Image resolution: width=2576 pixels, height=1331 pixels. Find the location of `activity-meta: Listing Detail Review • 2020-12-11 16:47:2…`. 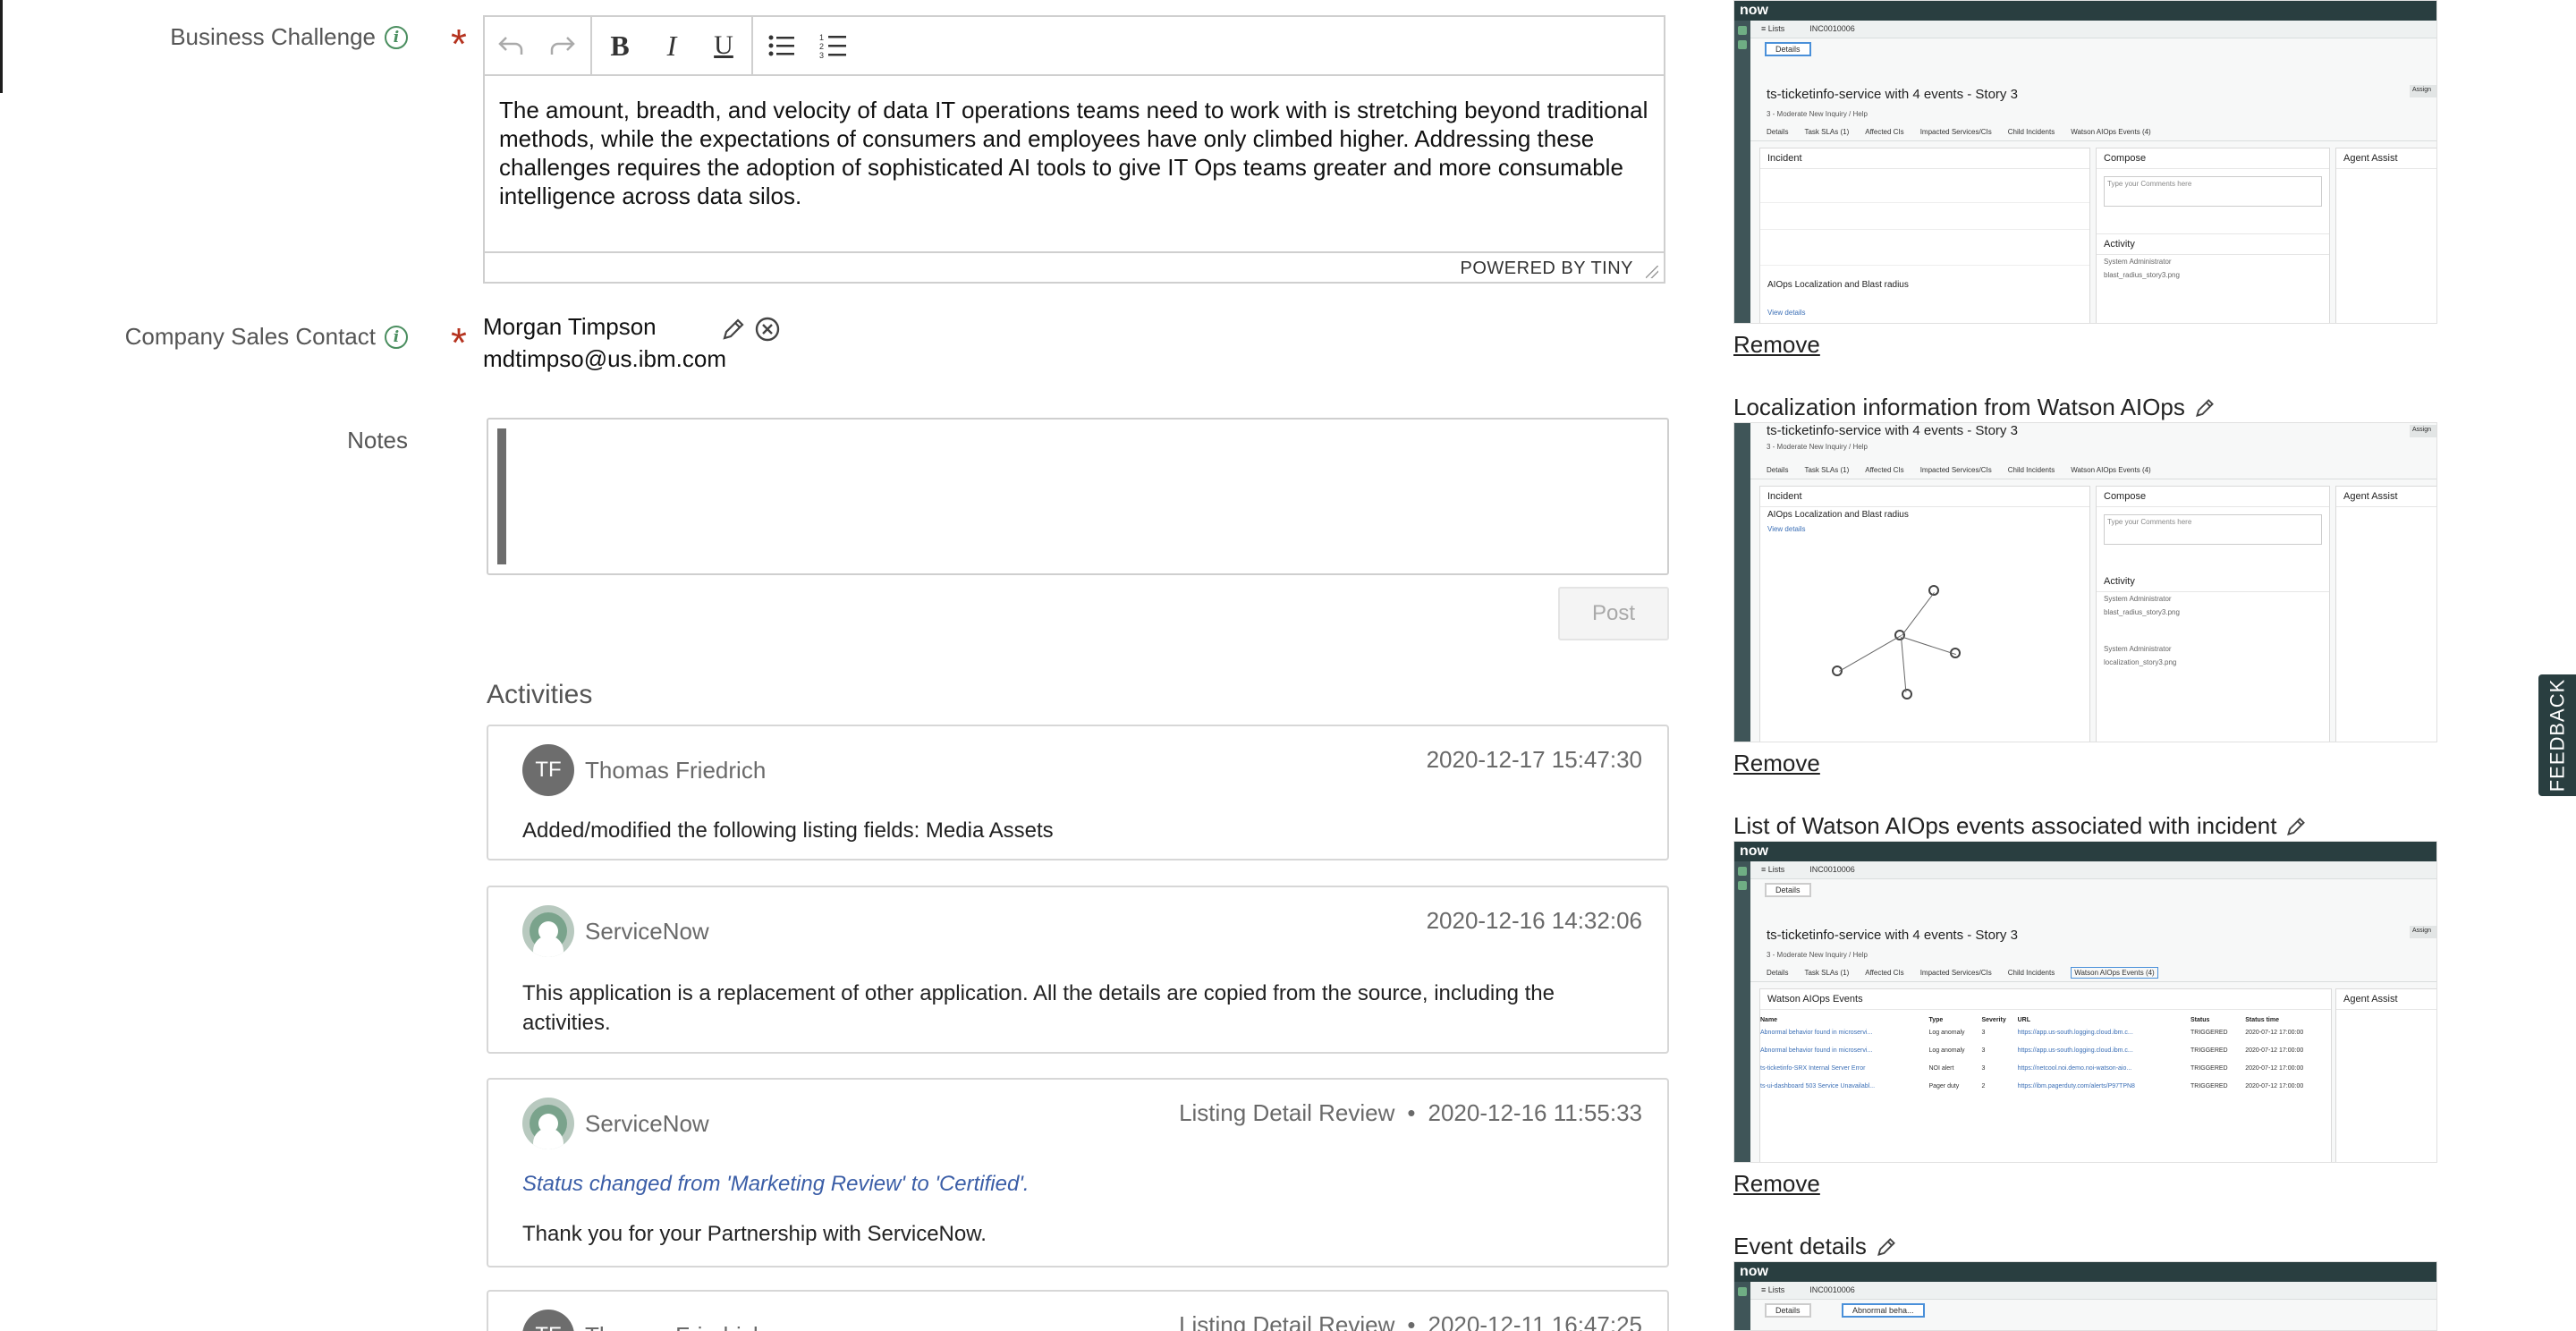

activity-meta: Listing Detail Review • 2020-12-11 16:47:2… is located at coordinates (1410, 1321).